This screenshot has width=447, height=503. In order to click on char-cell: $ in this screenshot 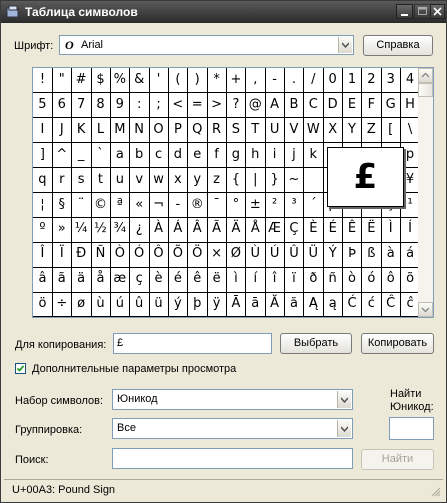, I will do `click(101, 81)`.